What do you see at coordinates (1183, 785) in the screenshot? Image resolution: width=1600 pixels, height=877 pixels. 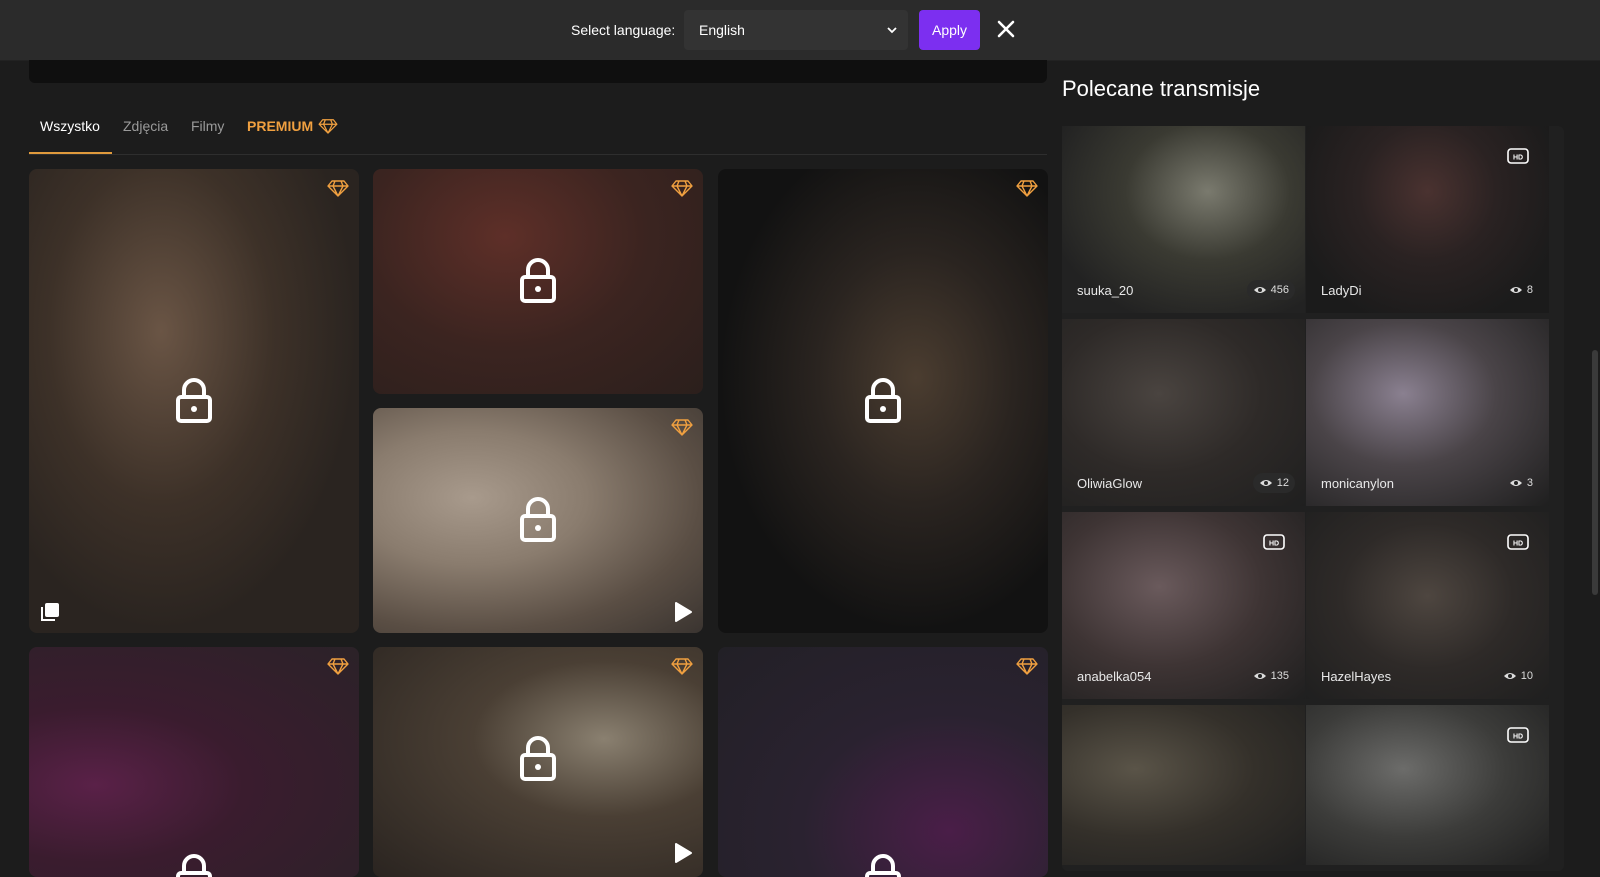 I see `stream-card` at bounding box center [1183, 785].